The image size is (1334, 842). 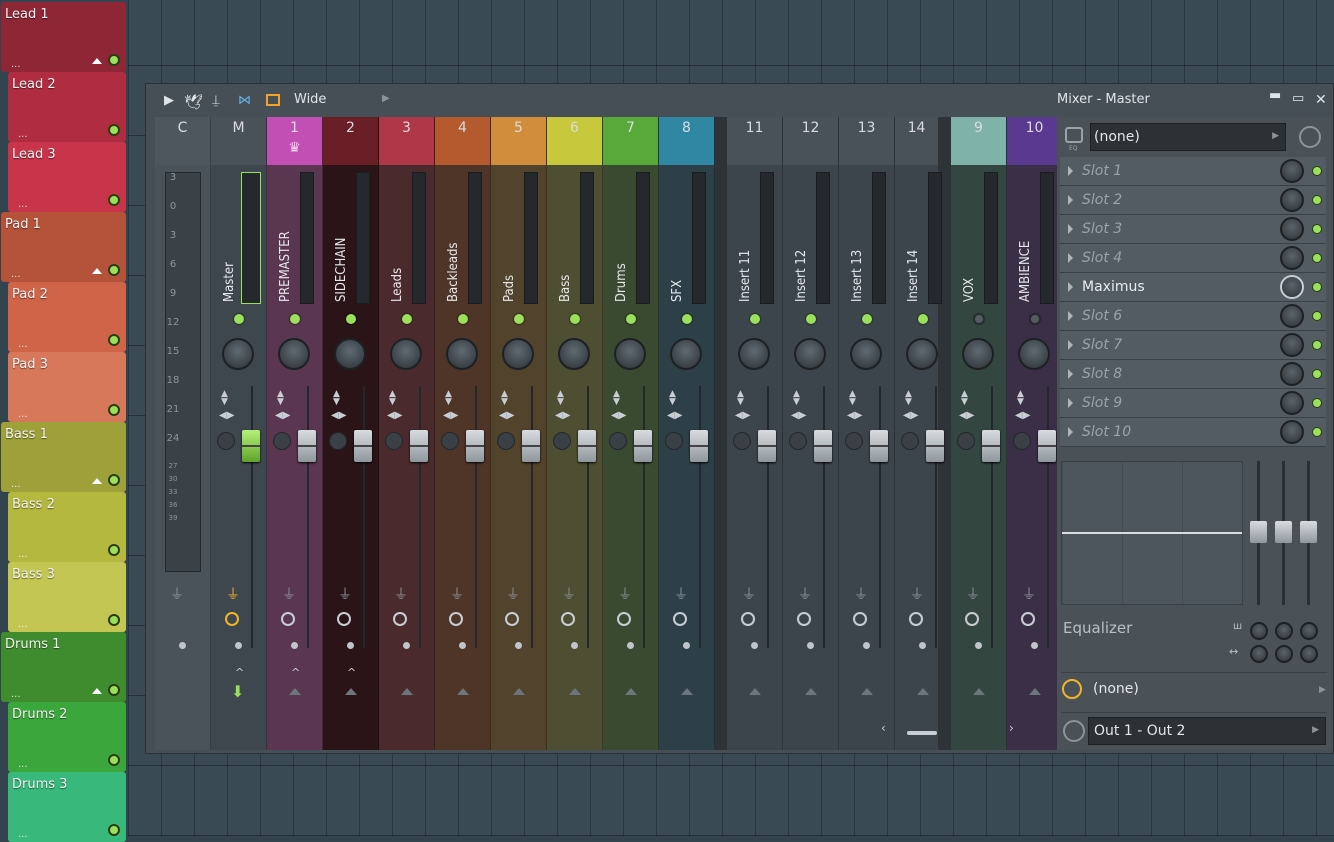 I want to click on scroll-left-icon: ‹, so click(x=883, y=728).